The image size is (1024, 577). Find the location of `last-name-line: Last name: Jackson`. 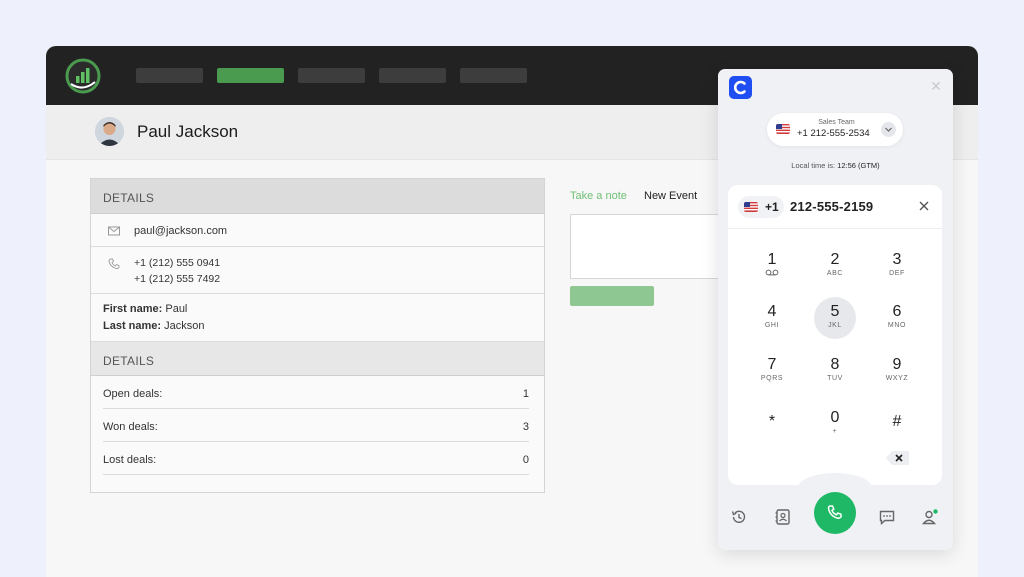

last-name-line: Last name: Jackson is located at coordinates (154, 326).